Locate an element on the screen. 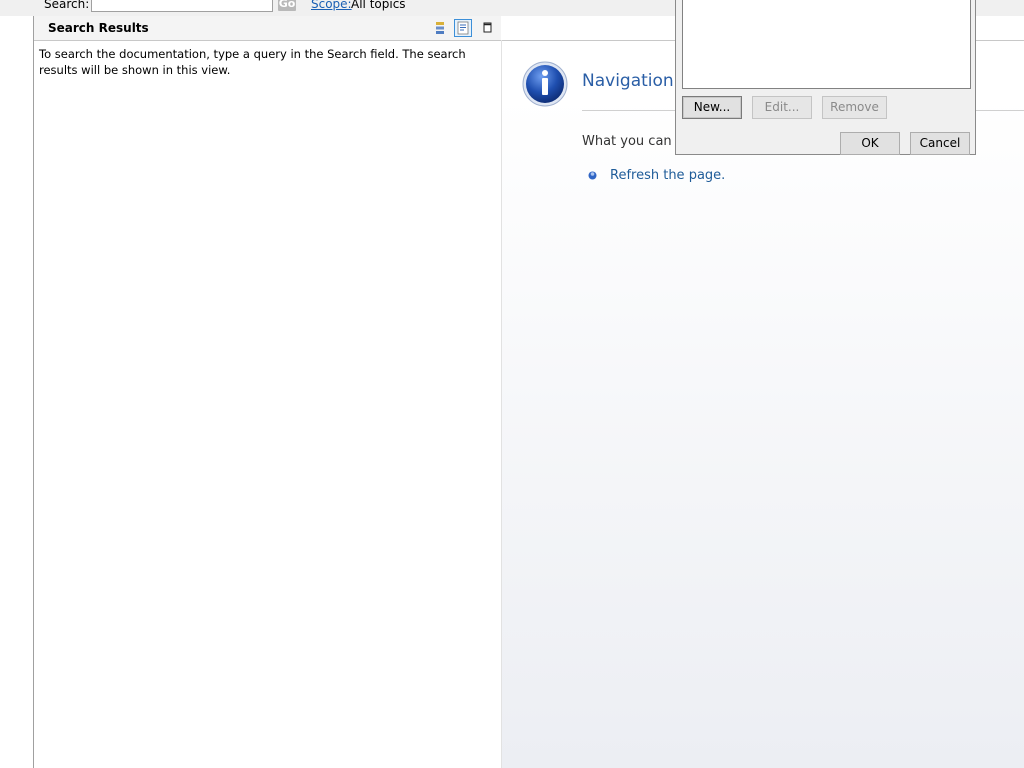 The image size is (1024, 768). search-input is located at coordinates (182, 6).